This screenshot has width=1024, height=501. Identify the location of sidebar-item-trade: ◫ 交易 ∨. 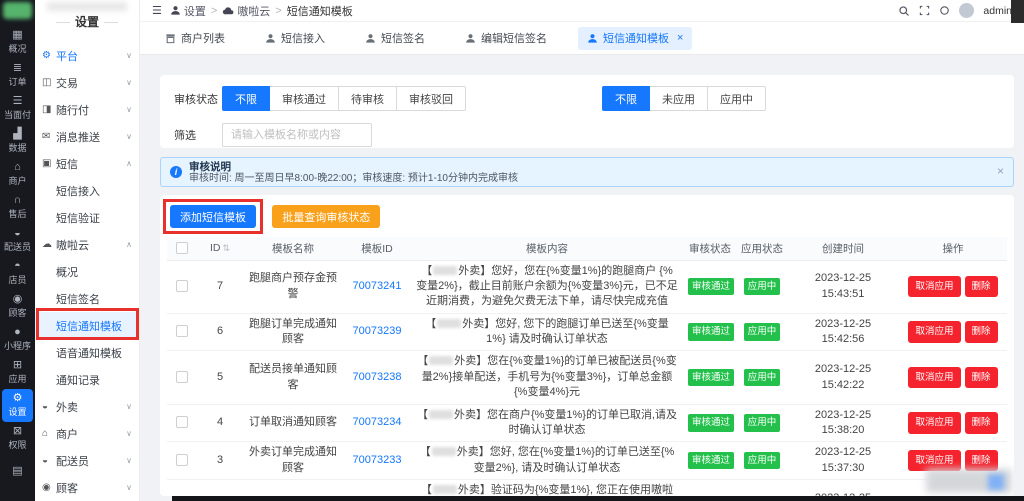
(87, 82).